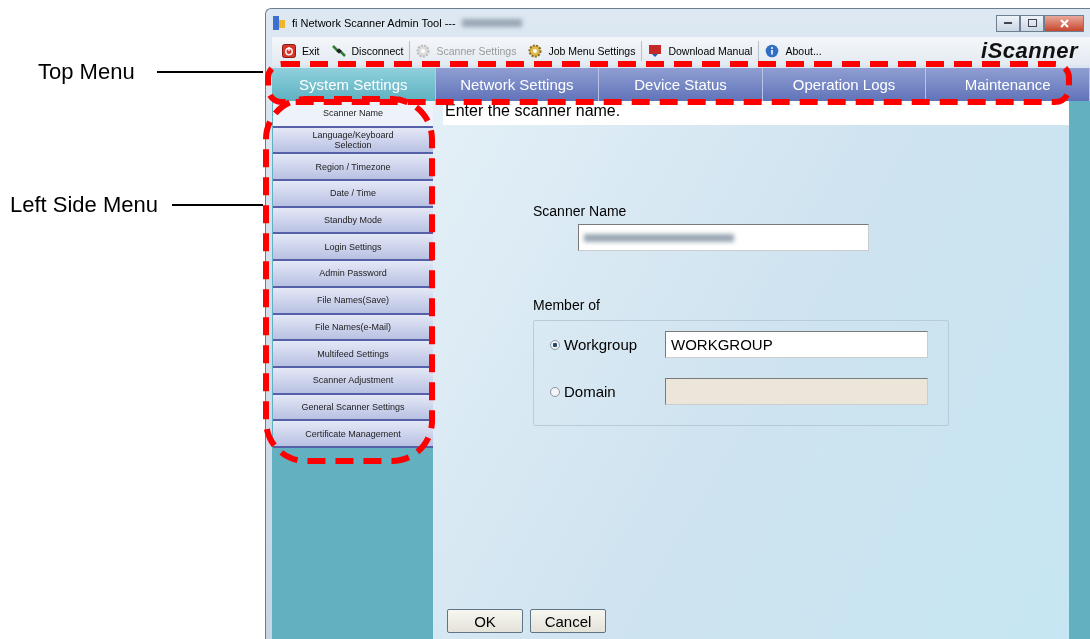  I want to click on toolbar-button: Job Menu Settings, so click(582, 51).